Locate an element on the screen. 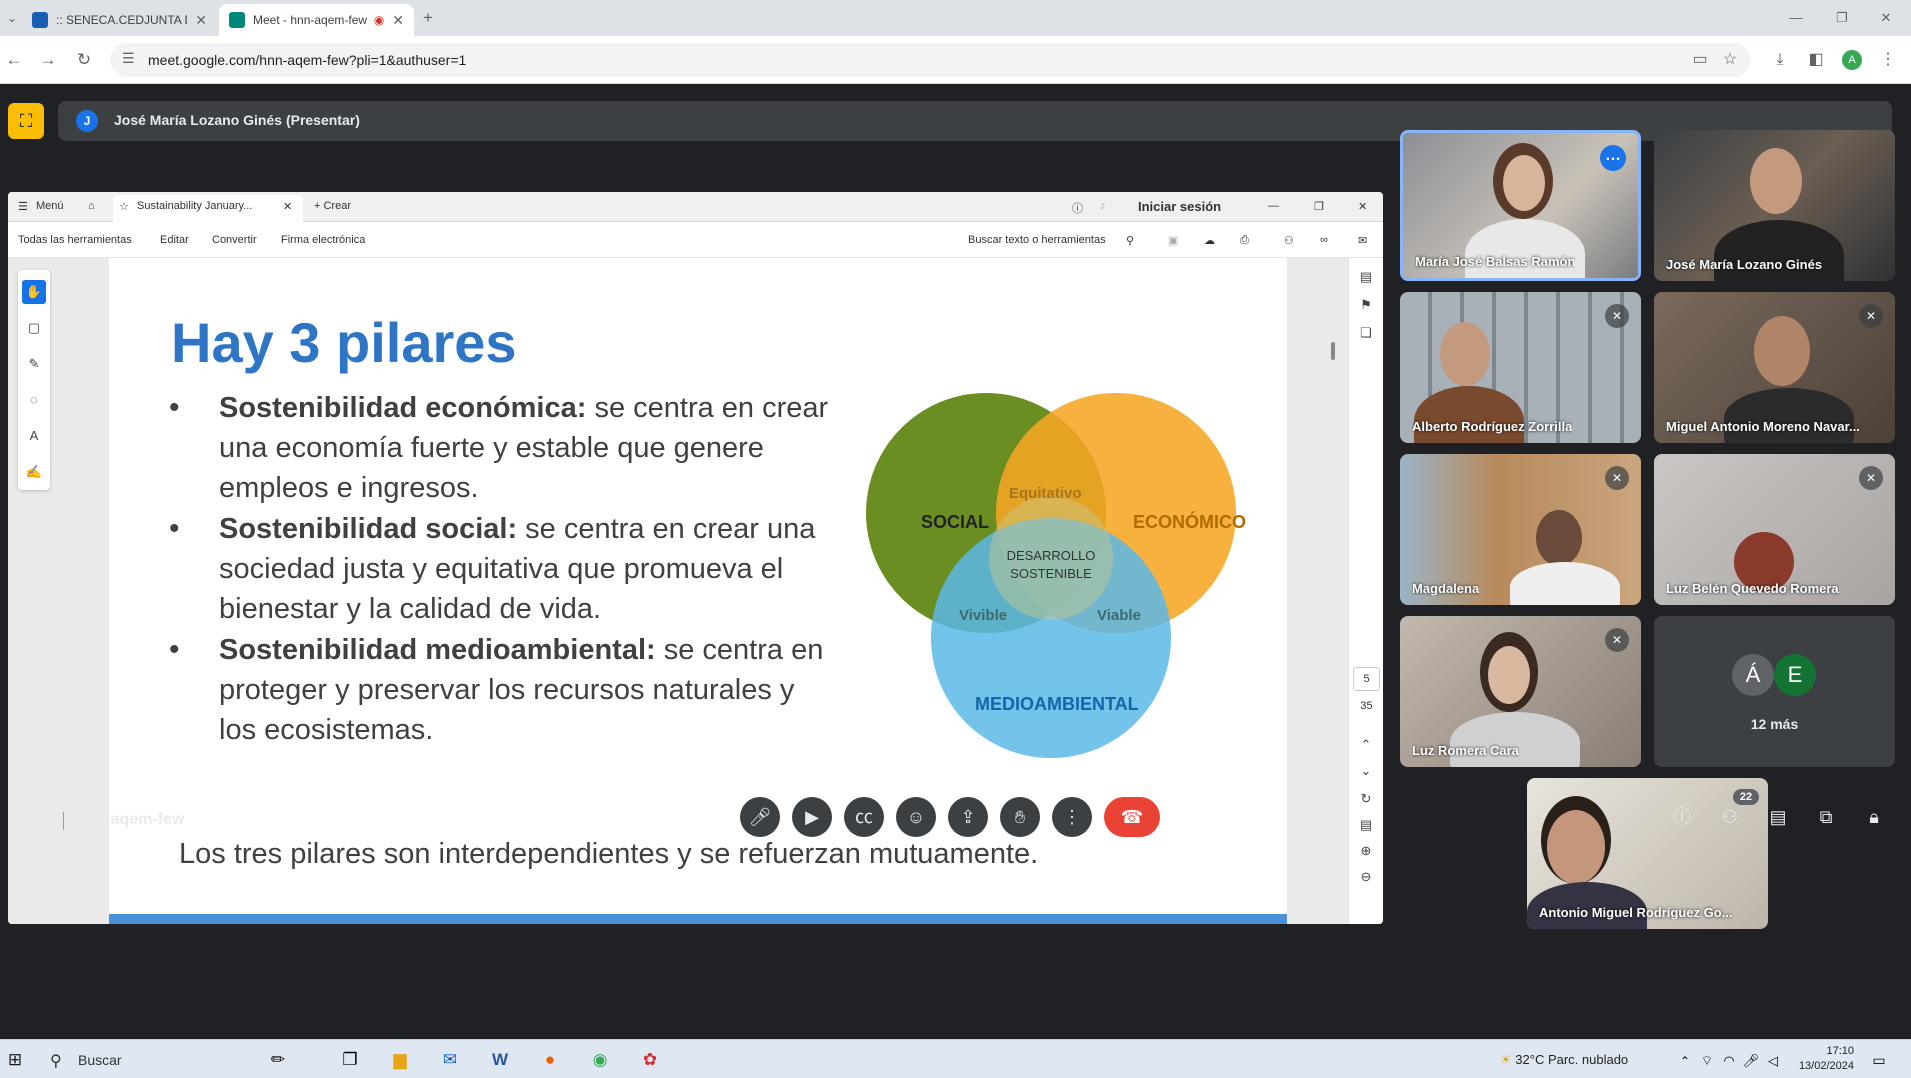 The width and height of the screenshot is (1911, 1078). participant-tile: ✕ Luz Romera Cara is located at coordinates (1520, 691).